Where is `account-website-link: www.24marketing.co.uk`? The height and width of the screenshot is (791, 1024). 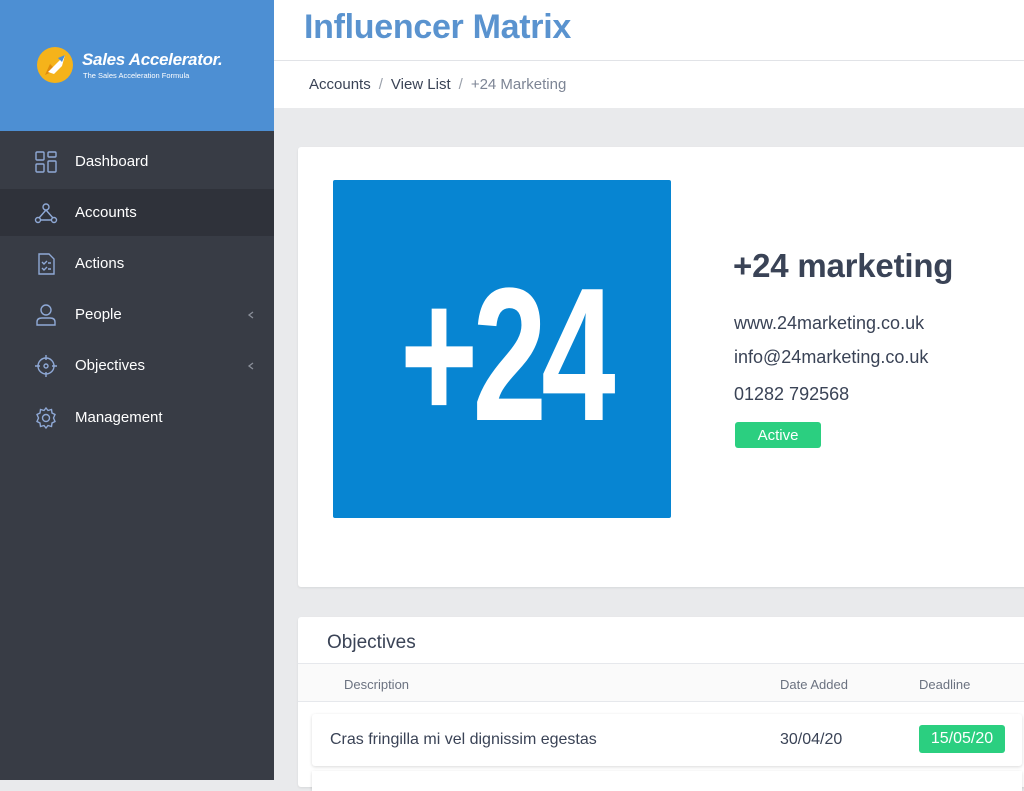 account-website-link: www.24marketing.co.uk is located at coordinates (829, 323).